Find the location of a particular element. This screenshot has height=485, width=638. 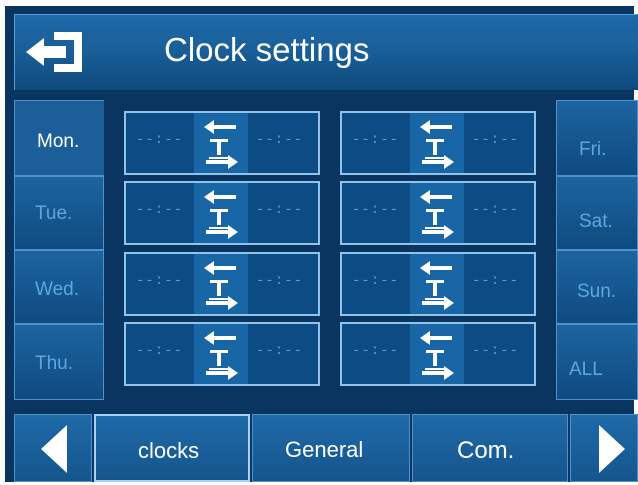

day-tab-mon: Mon. is located at coordinates (66, 138).